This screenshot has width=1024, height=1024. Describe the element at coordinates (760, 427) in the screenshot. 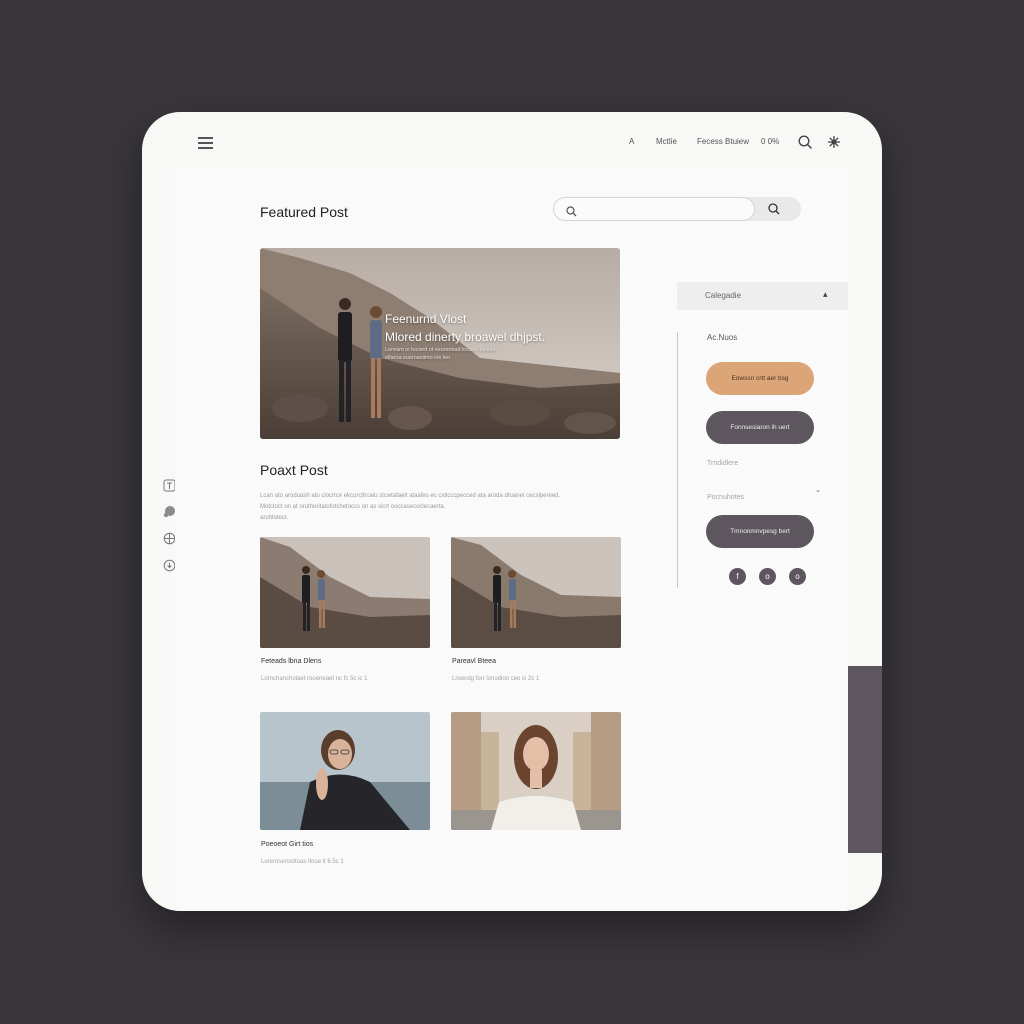

I see `sidebar-pill-button: Fonnsesiaron ih uert` at that location.